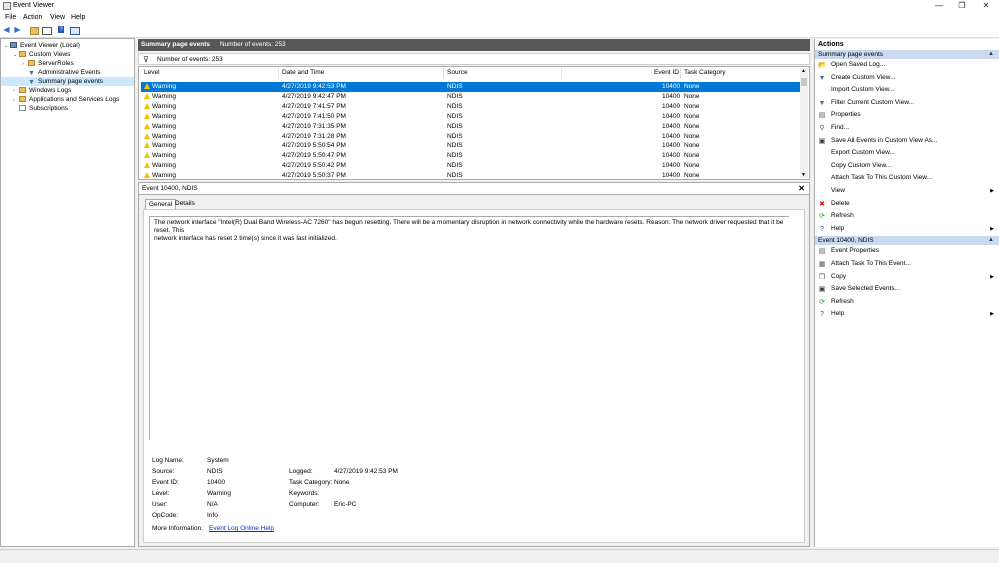 This screenshot has height=563, width=999. What do you see at coordinates (471, 97) in the screenshot?
I see `table-row: Warning 4/27/2019 9:42:47 PM NDIS 10400 None` at bounding box center [471, 97].